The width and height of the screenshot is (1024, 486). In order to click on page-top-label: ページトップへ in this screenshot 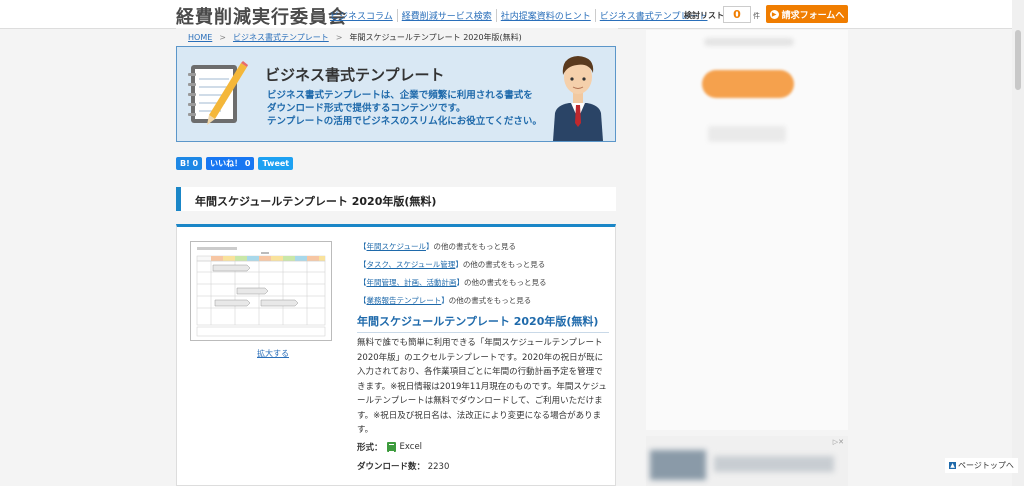, I will do `click(986, 465)`.